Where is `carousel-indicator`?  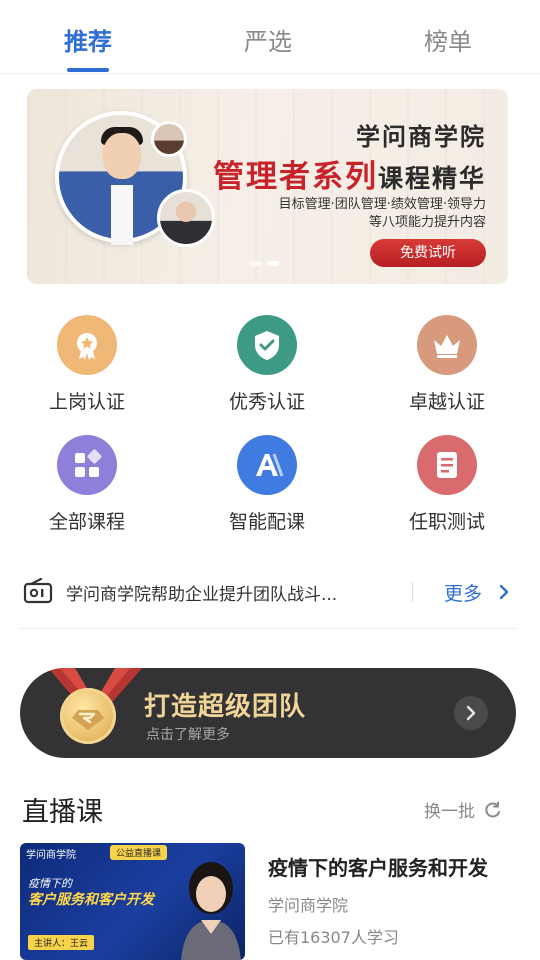
carousel-indicator is located at coordinates (264, 263).